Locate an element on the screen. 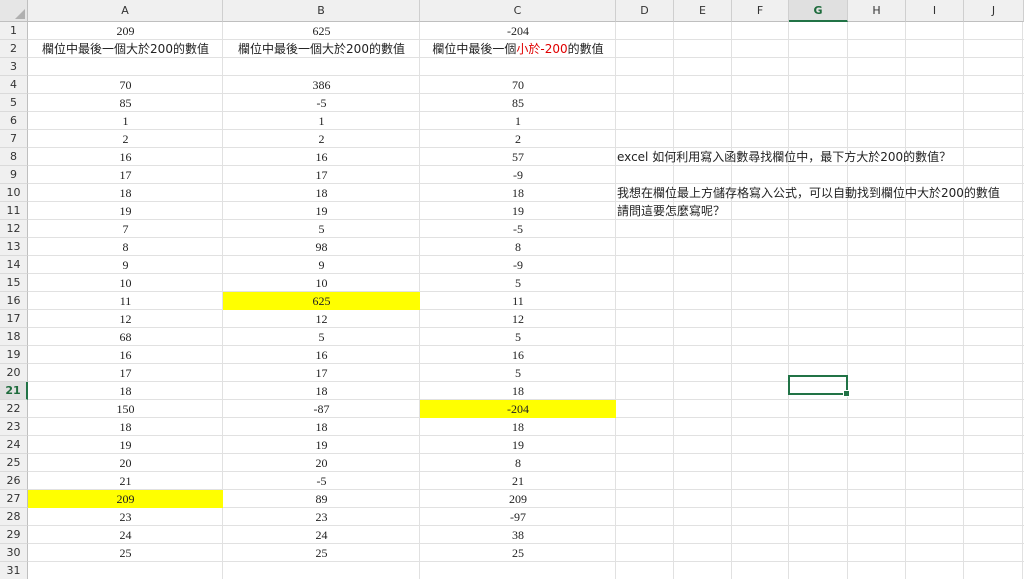  cell-c6: 1 is located at coordinates (518, 121).